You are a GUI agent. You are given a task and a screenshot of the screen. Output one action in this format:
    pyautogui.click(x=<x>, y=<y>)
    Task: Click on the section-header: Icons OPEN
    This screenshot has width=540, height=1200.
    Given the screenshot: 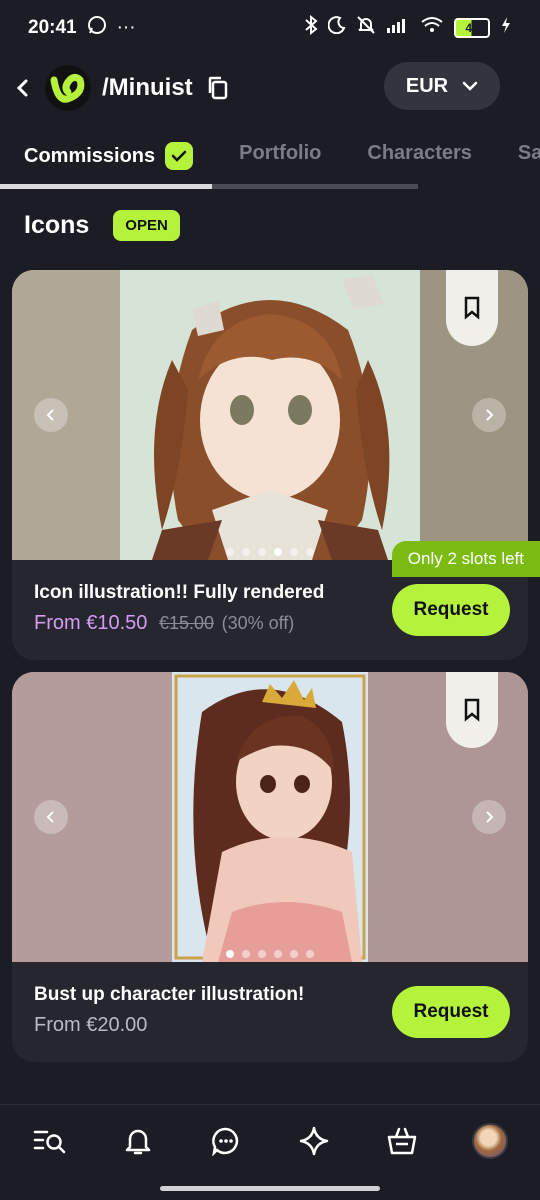 What is the action you would take?
    pyautogui.click(x=102, y=225)
    